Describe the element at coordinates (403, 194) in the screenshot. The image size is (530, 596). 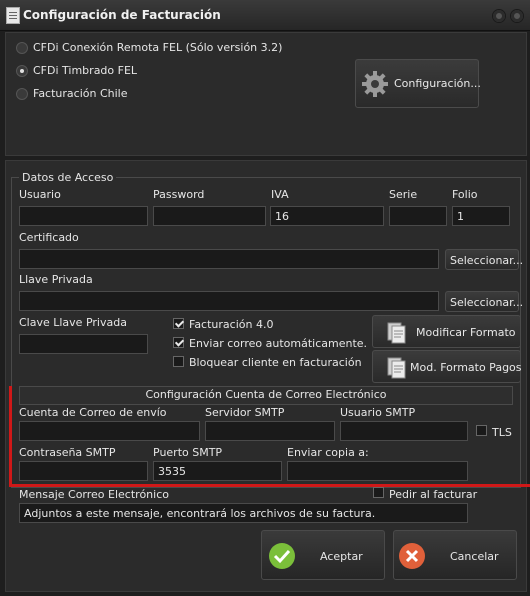
I see `serie-label: Serie` at that location.